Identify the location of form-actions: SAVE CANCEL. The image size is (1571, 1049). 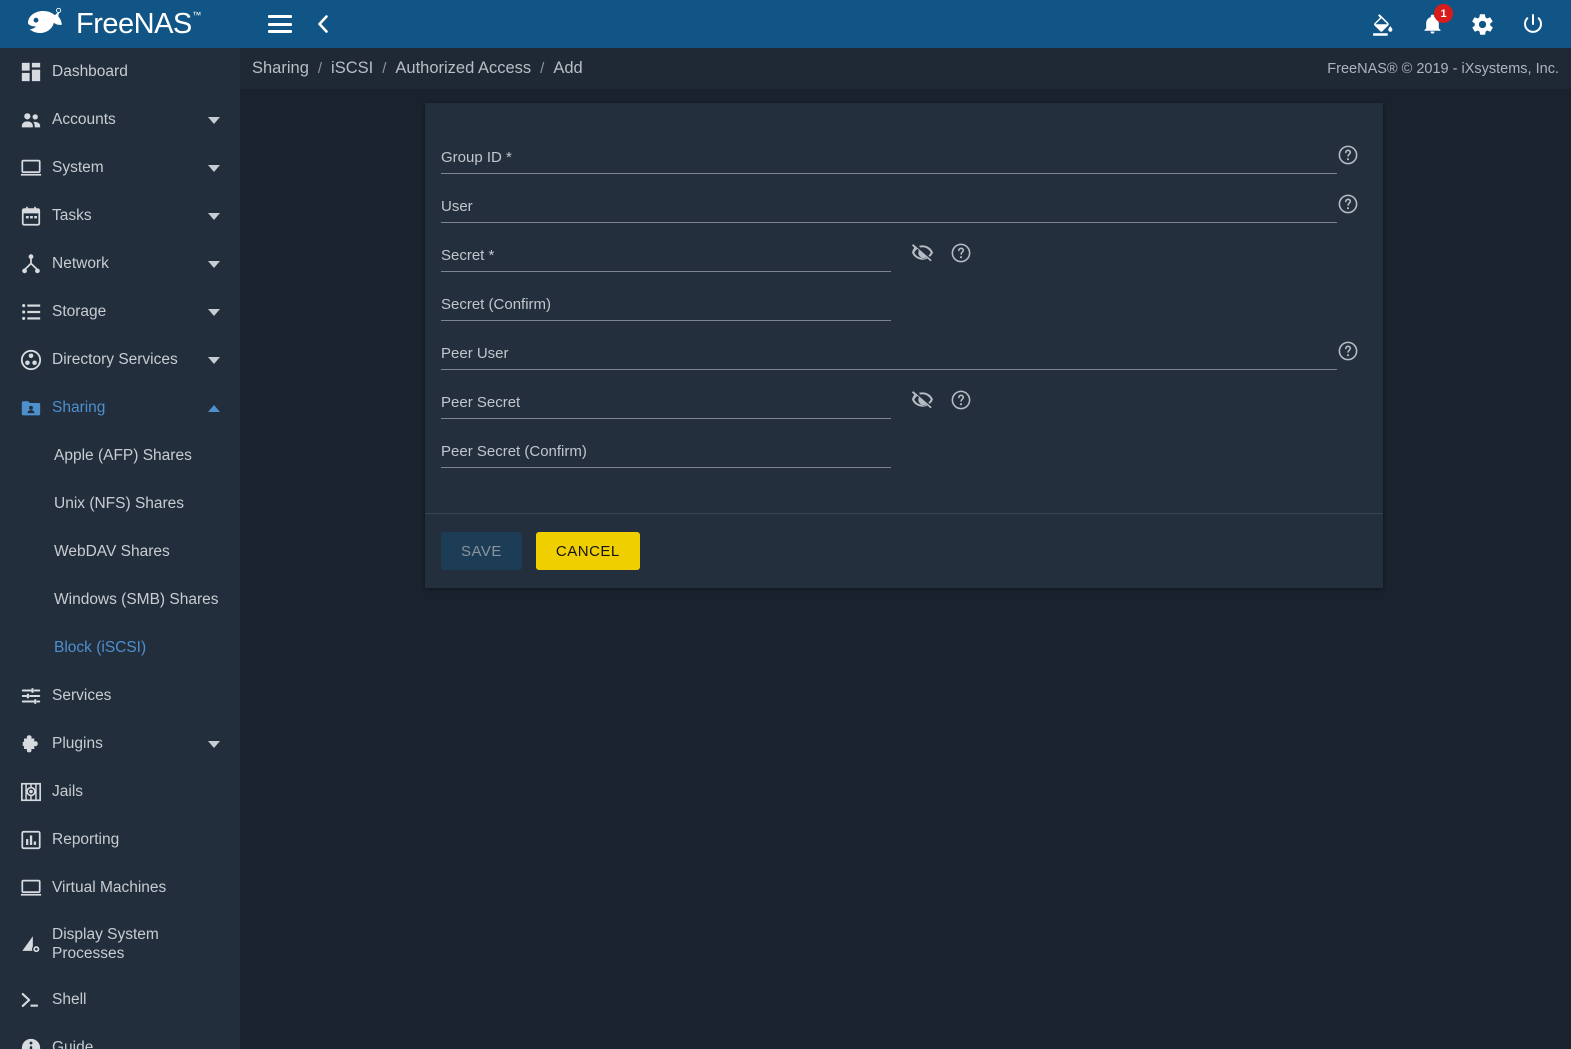
(904, 551).